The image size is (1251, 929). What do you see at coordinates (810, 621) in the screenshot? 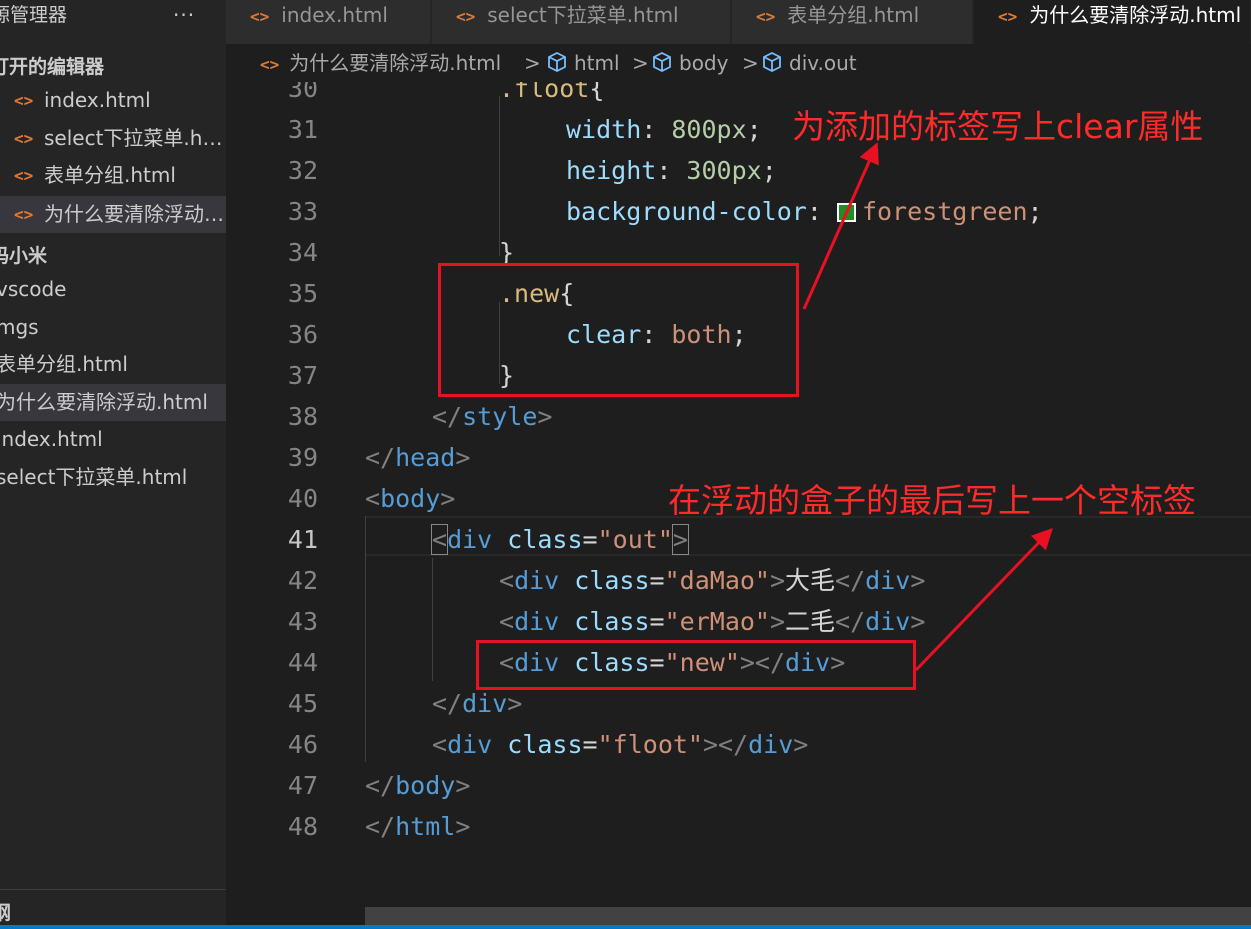
I see `code-token: 二毛` at bounding box center [810, 621].